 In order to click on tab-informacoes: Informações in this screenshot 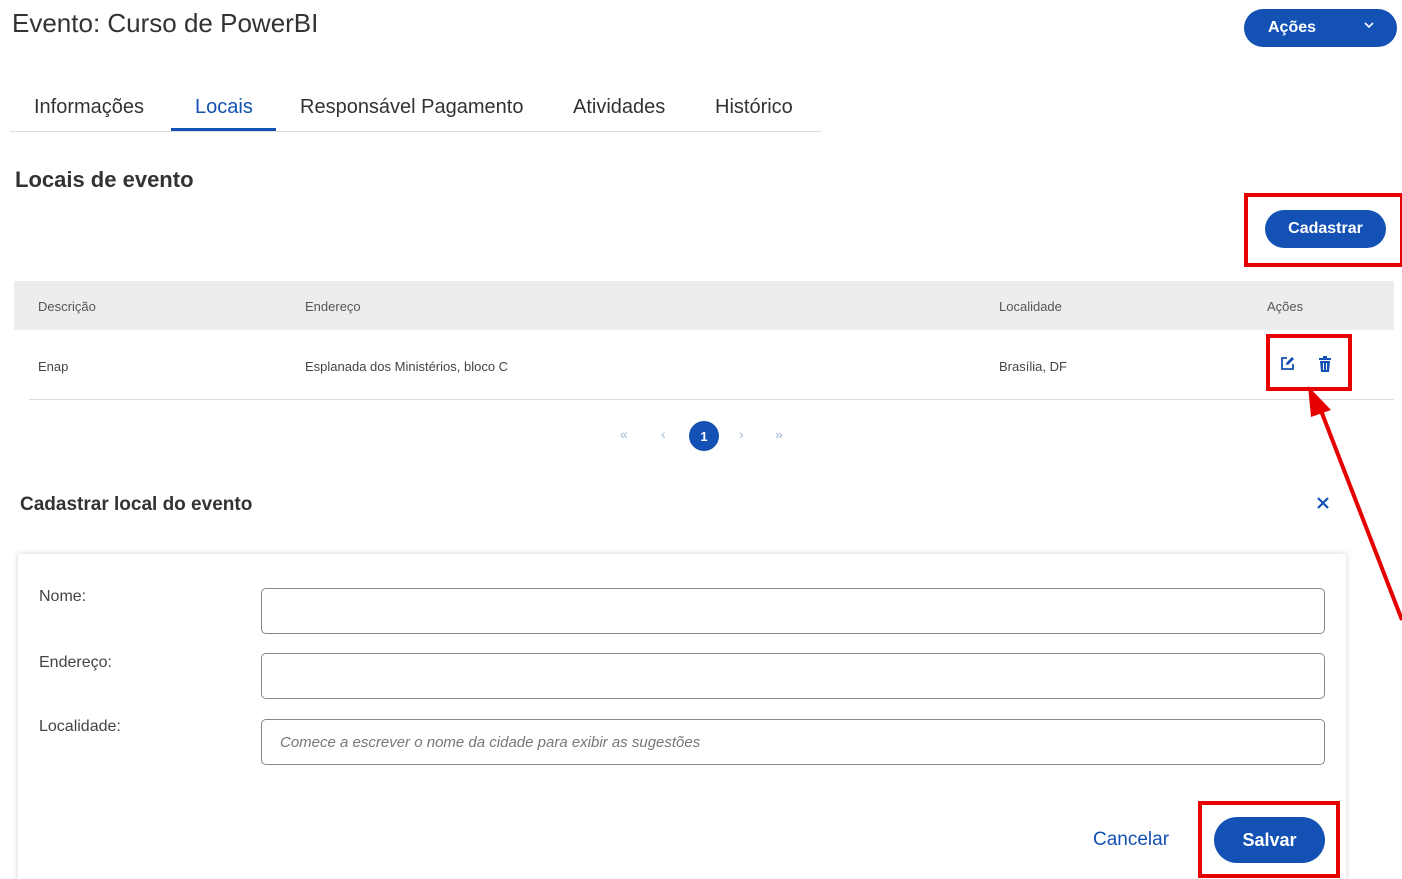, I will do `click(89, 107)`.